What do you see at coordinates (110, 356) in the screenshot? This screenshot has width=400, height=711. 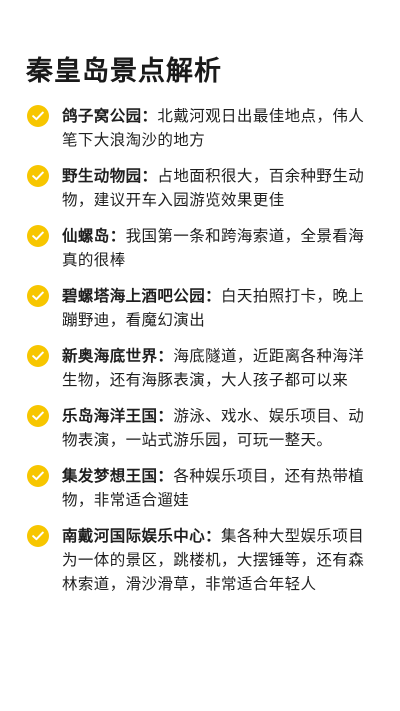 I see `attraction-name: 新奥海底世界` at bounding box center [110, 356].